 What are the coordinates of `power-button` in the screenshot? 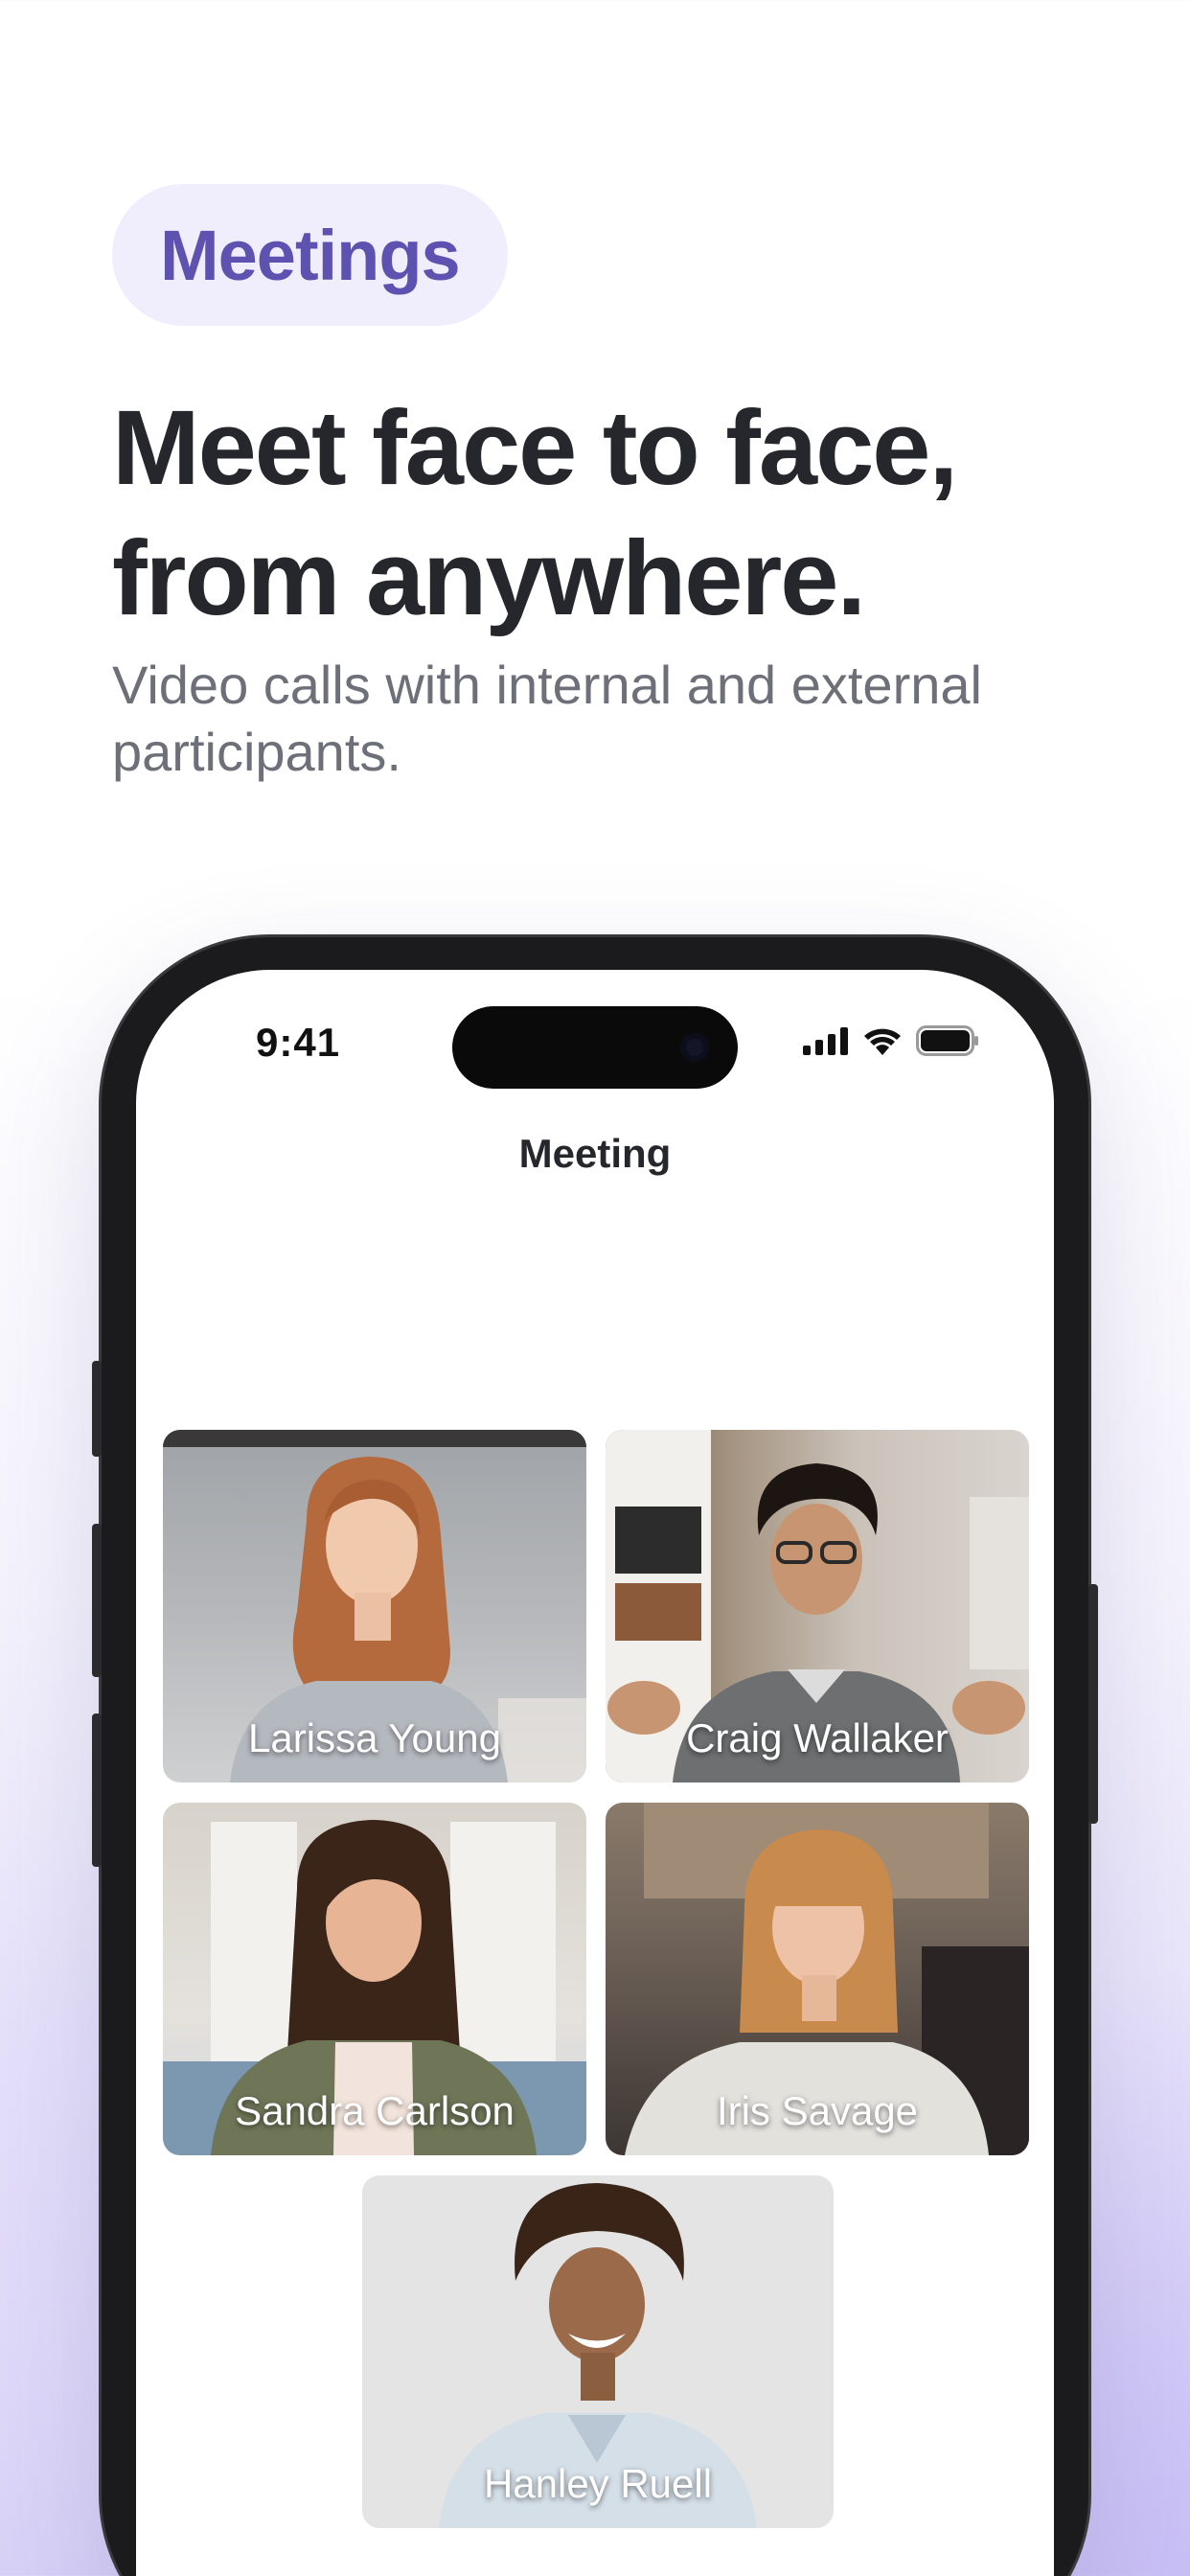 It's located at (1093, 1704).